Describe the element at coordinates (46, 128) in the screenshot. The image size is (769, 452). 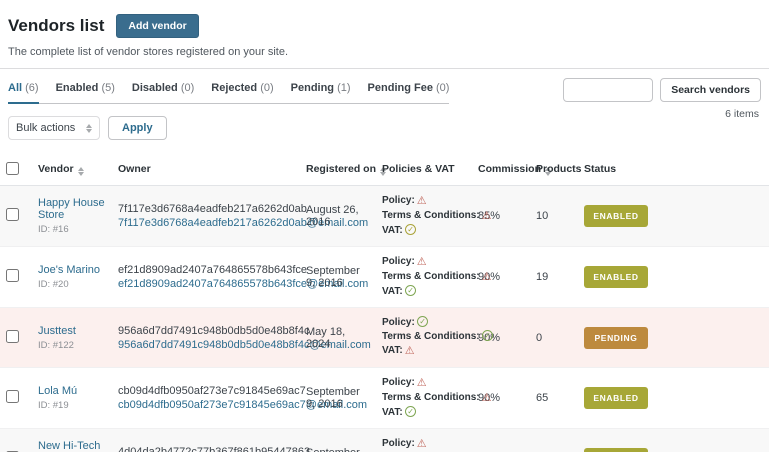
I see `bulk-actions-label: Bulk actions` at that location.